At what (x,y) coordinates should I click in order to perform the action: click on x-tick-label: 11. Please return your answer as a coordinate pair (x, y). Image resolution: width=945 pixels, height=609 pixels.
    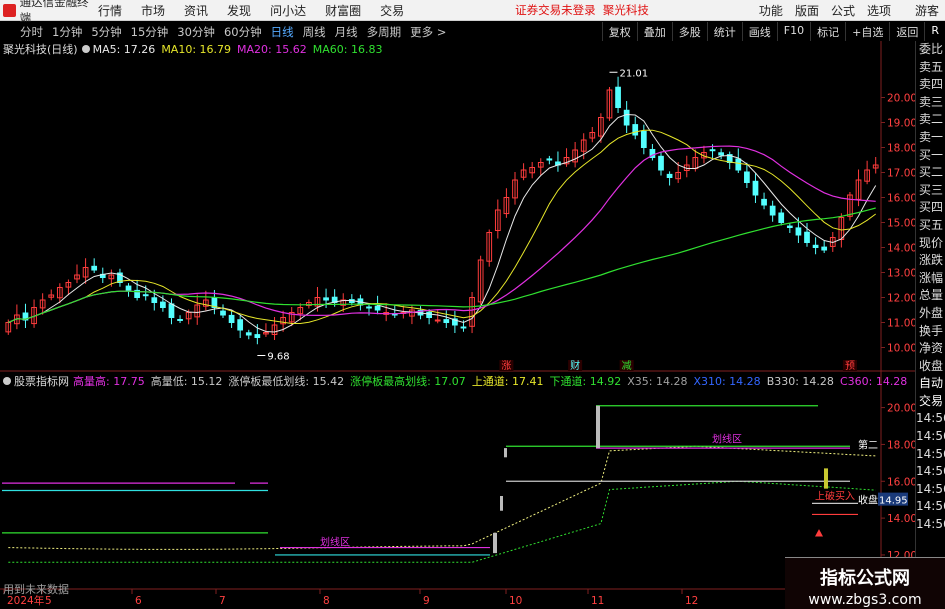
    Looking at the image, I should click on (597, 601).